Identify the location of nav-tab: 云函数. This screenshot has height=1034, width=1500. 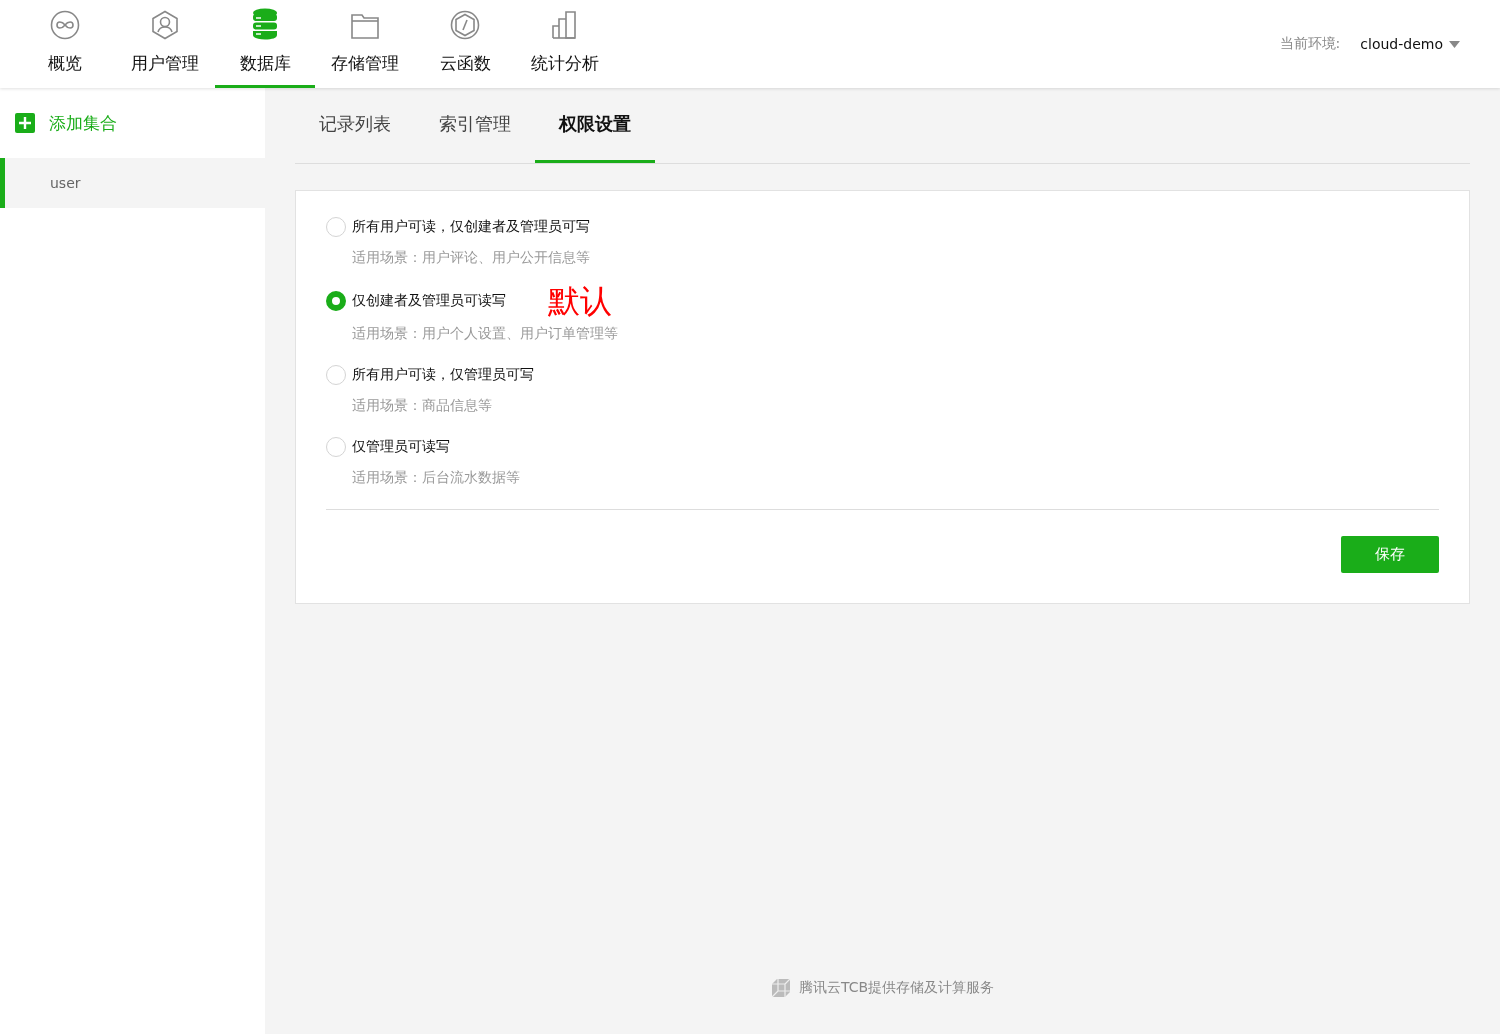
(465, 44).